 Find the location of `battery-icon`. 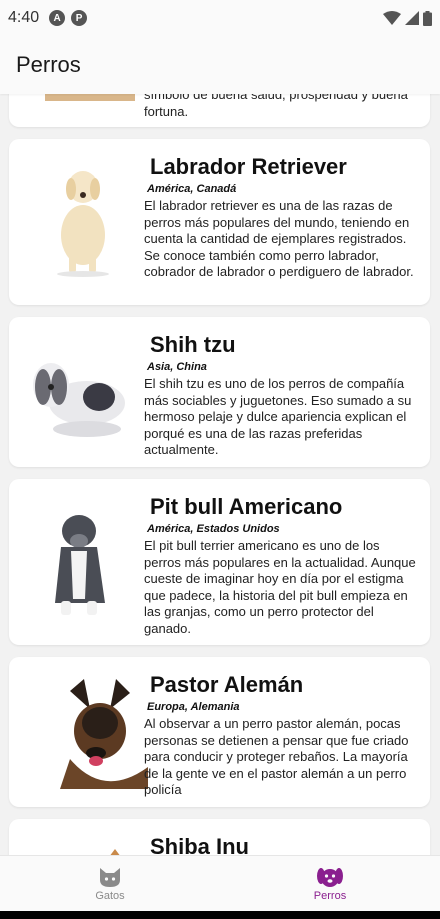

battery-icon is located at coordinates (427, 18).